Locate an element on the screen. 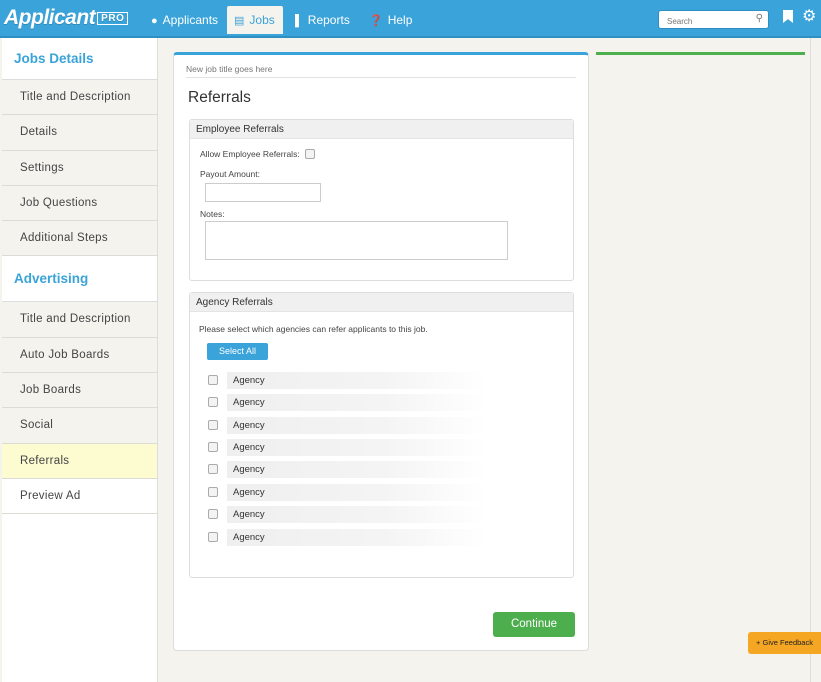 Image resolution: width=821 pixels, height=682 pixels. agency-referrals-header: Agency Referrals is located at coordinates (381, 302).